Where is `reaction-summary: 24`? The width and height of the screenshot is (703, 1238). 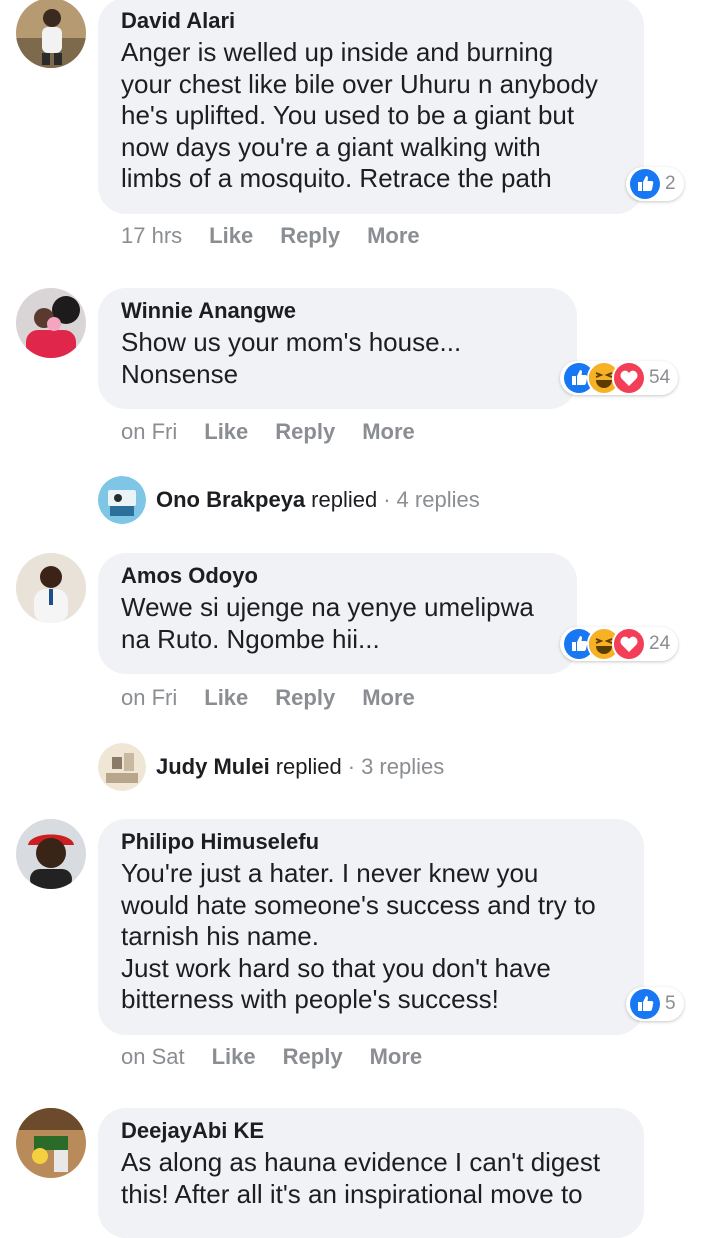
reaction-summary: 24 is located at coordinates (619, 644).